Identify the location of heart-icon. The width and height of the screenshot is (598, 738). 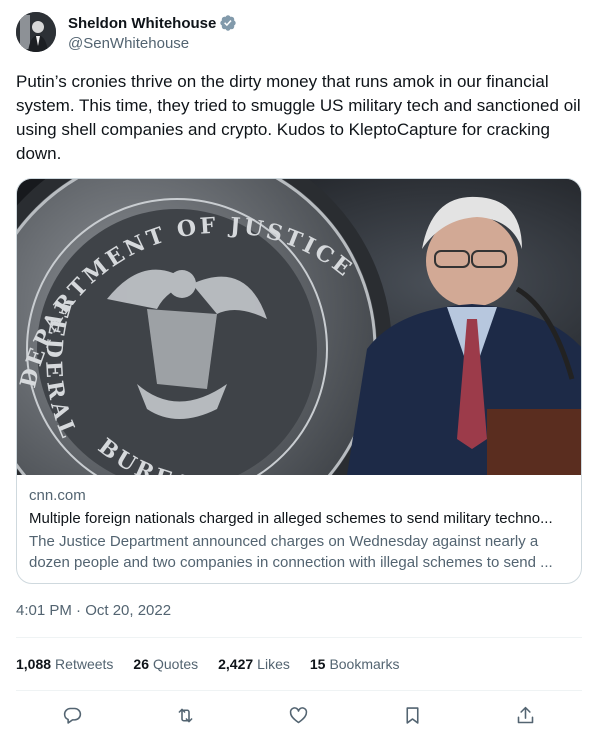
(299, 714).